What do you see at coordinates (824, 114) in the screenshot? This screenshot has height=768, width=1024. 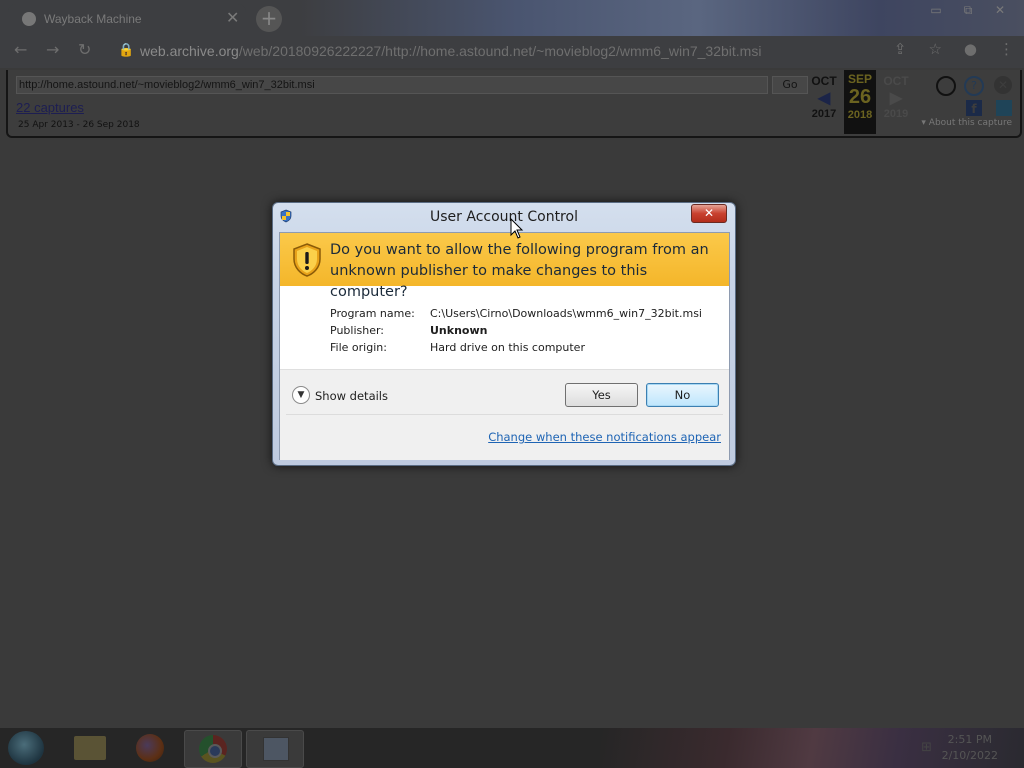 I see `prev-year: 2017` at bounding box center [824, 114].